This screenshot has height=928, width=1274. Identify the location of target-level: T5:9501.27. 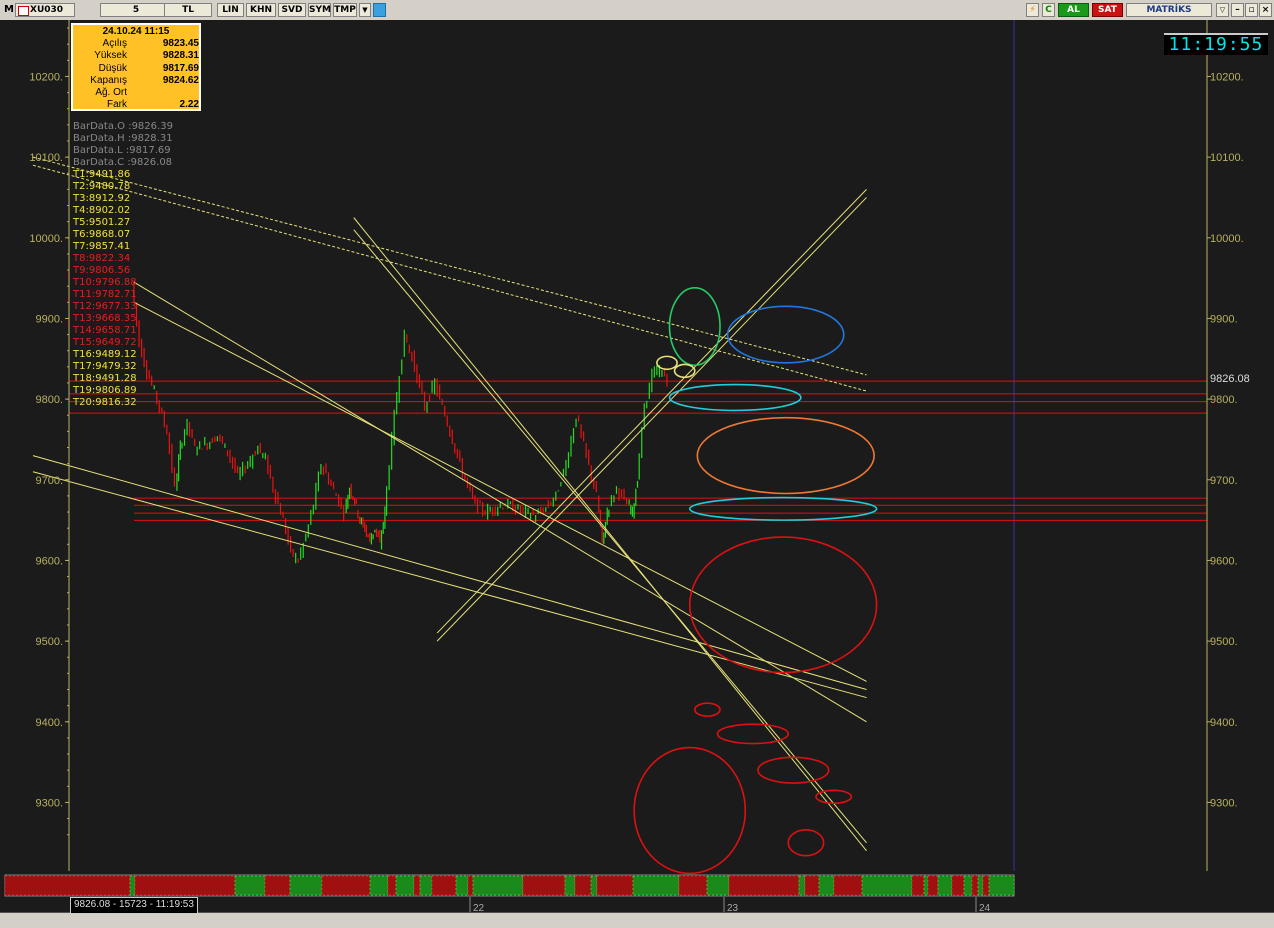
(102, 222).